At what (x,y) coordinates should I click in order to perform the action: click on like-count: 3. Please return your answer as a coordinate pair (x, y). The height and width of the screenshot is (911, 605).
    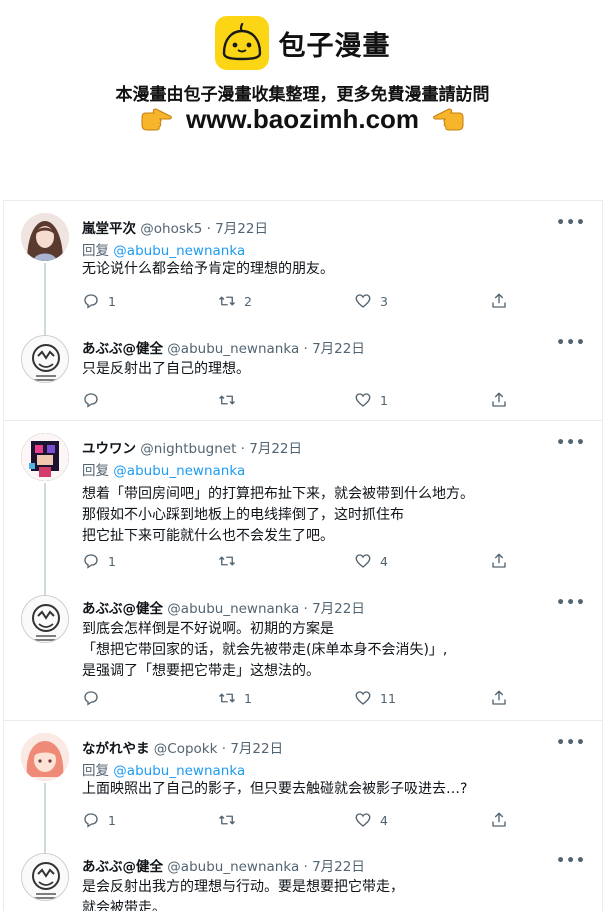
    Looking at the image, I should click on (384, 301).